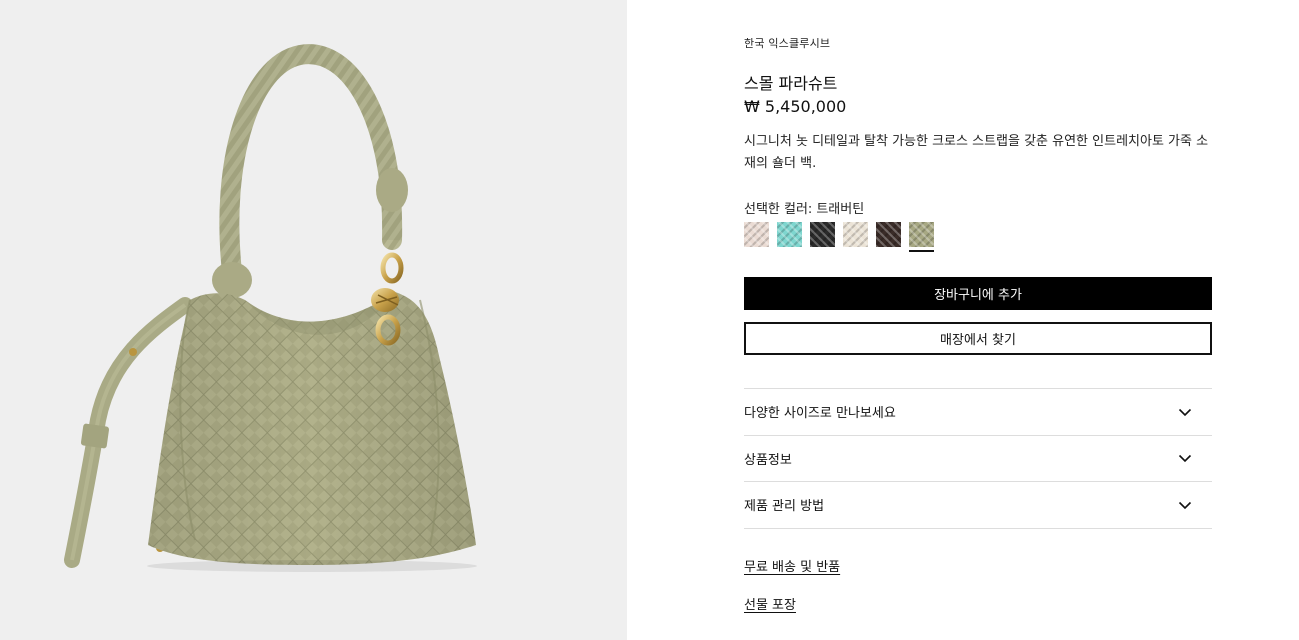  What do you see at coordinates (768, 460) in the screenshot?
I see `accordion-product-info-label: 상품정보` at bounding box center [768, 460].